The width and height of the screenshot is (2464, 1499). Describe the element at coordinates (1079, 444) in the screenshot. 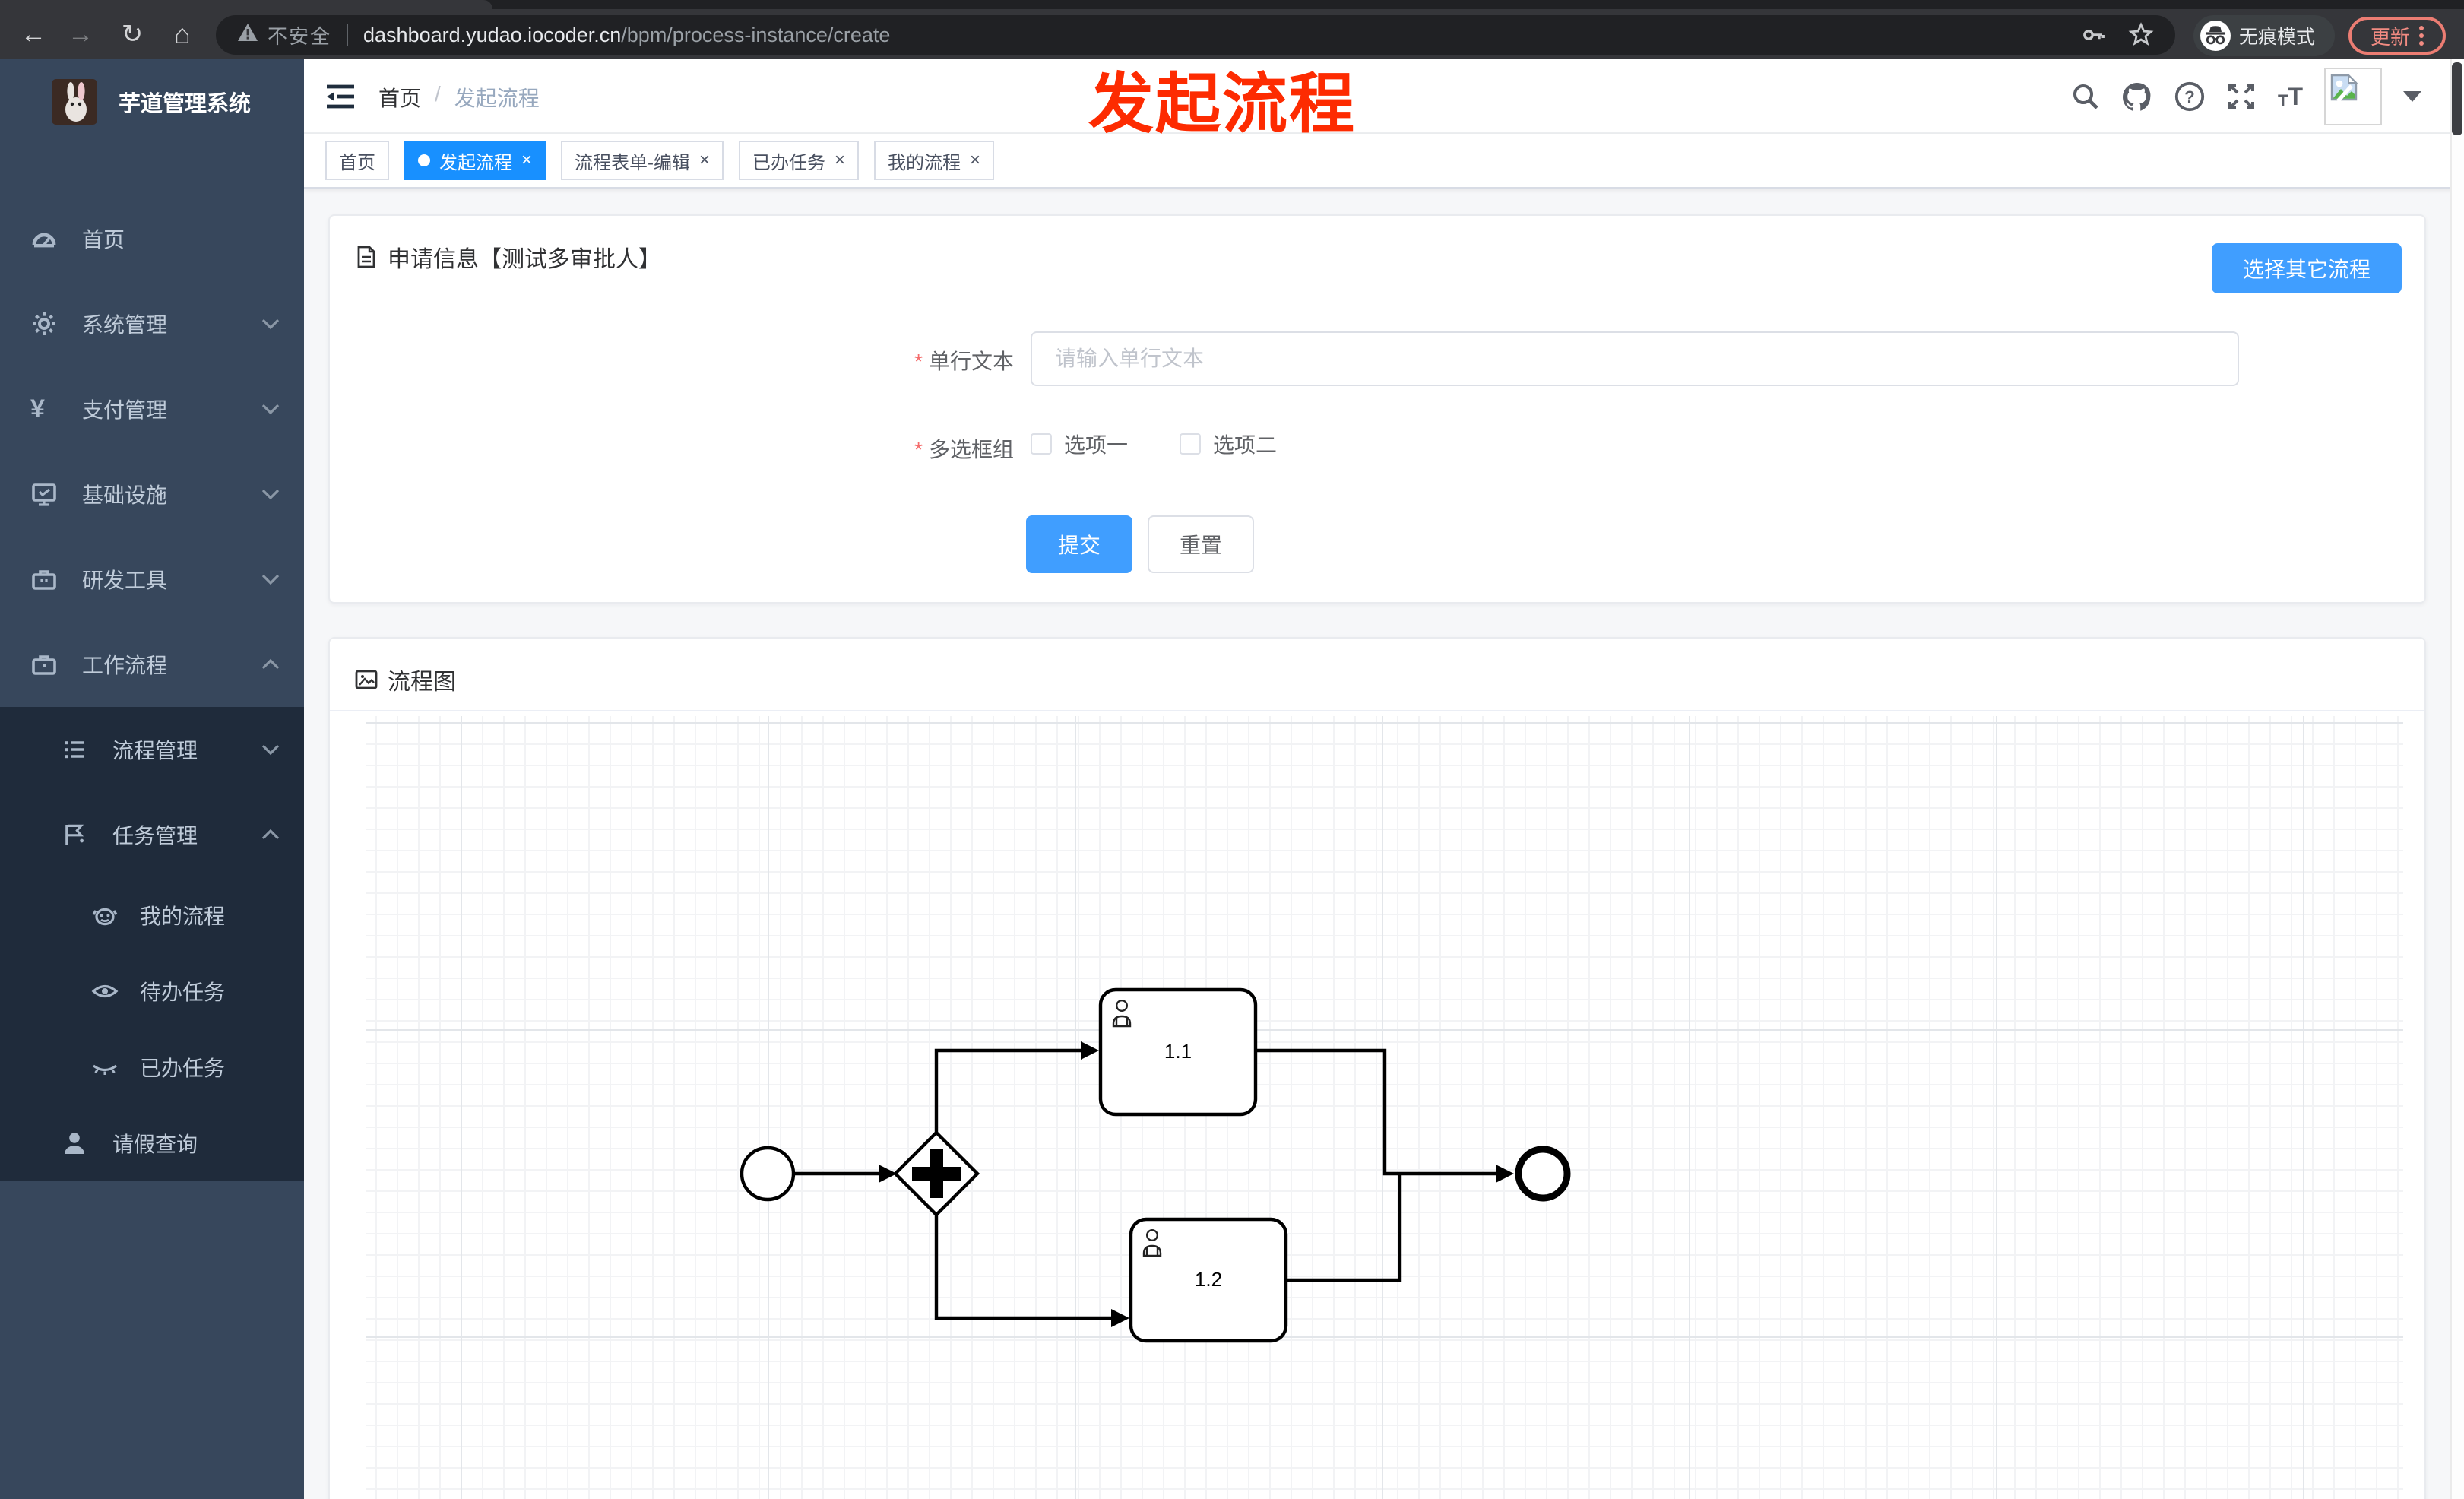

I see `checkbox-option-1: 选项一` at that location.